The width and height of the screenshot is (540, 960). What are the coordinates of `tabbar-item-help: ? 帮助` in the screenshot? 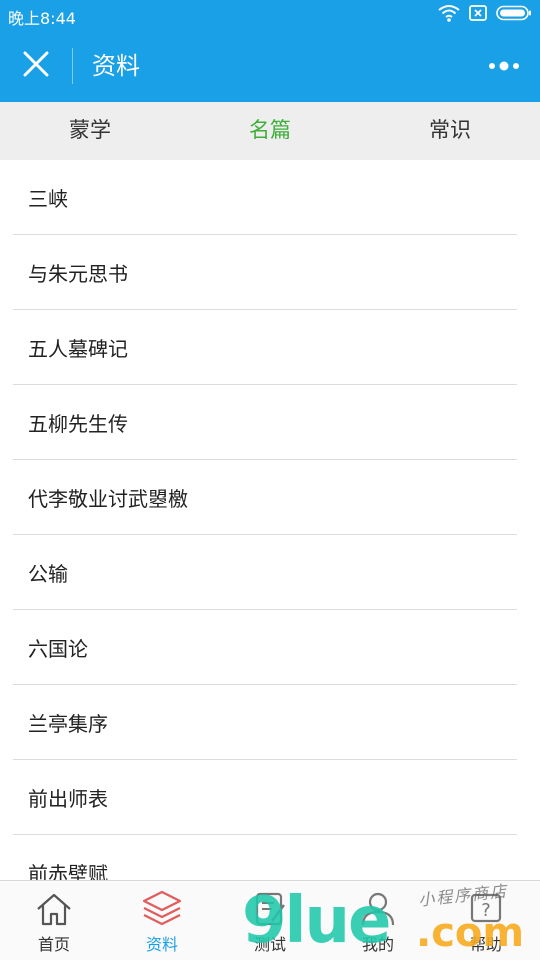 It's located at (486, 920).